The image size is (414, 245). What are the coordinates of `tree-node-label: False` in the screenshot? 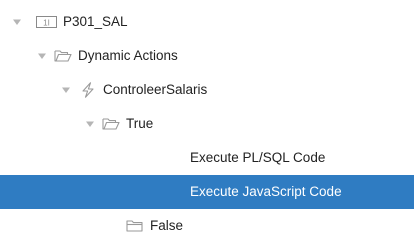 It's located at (167, 225).